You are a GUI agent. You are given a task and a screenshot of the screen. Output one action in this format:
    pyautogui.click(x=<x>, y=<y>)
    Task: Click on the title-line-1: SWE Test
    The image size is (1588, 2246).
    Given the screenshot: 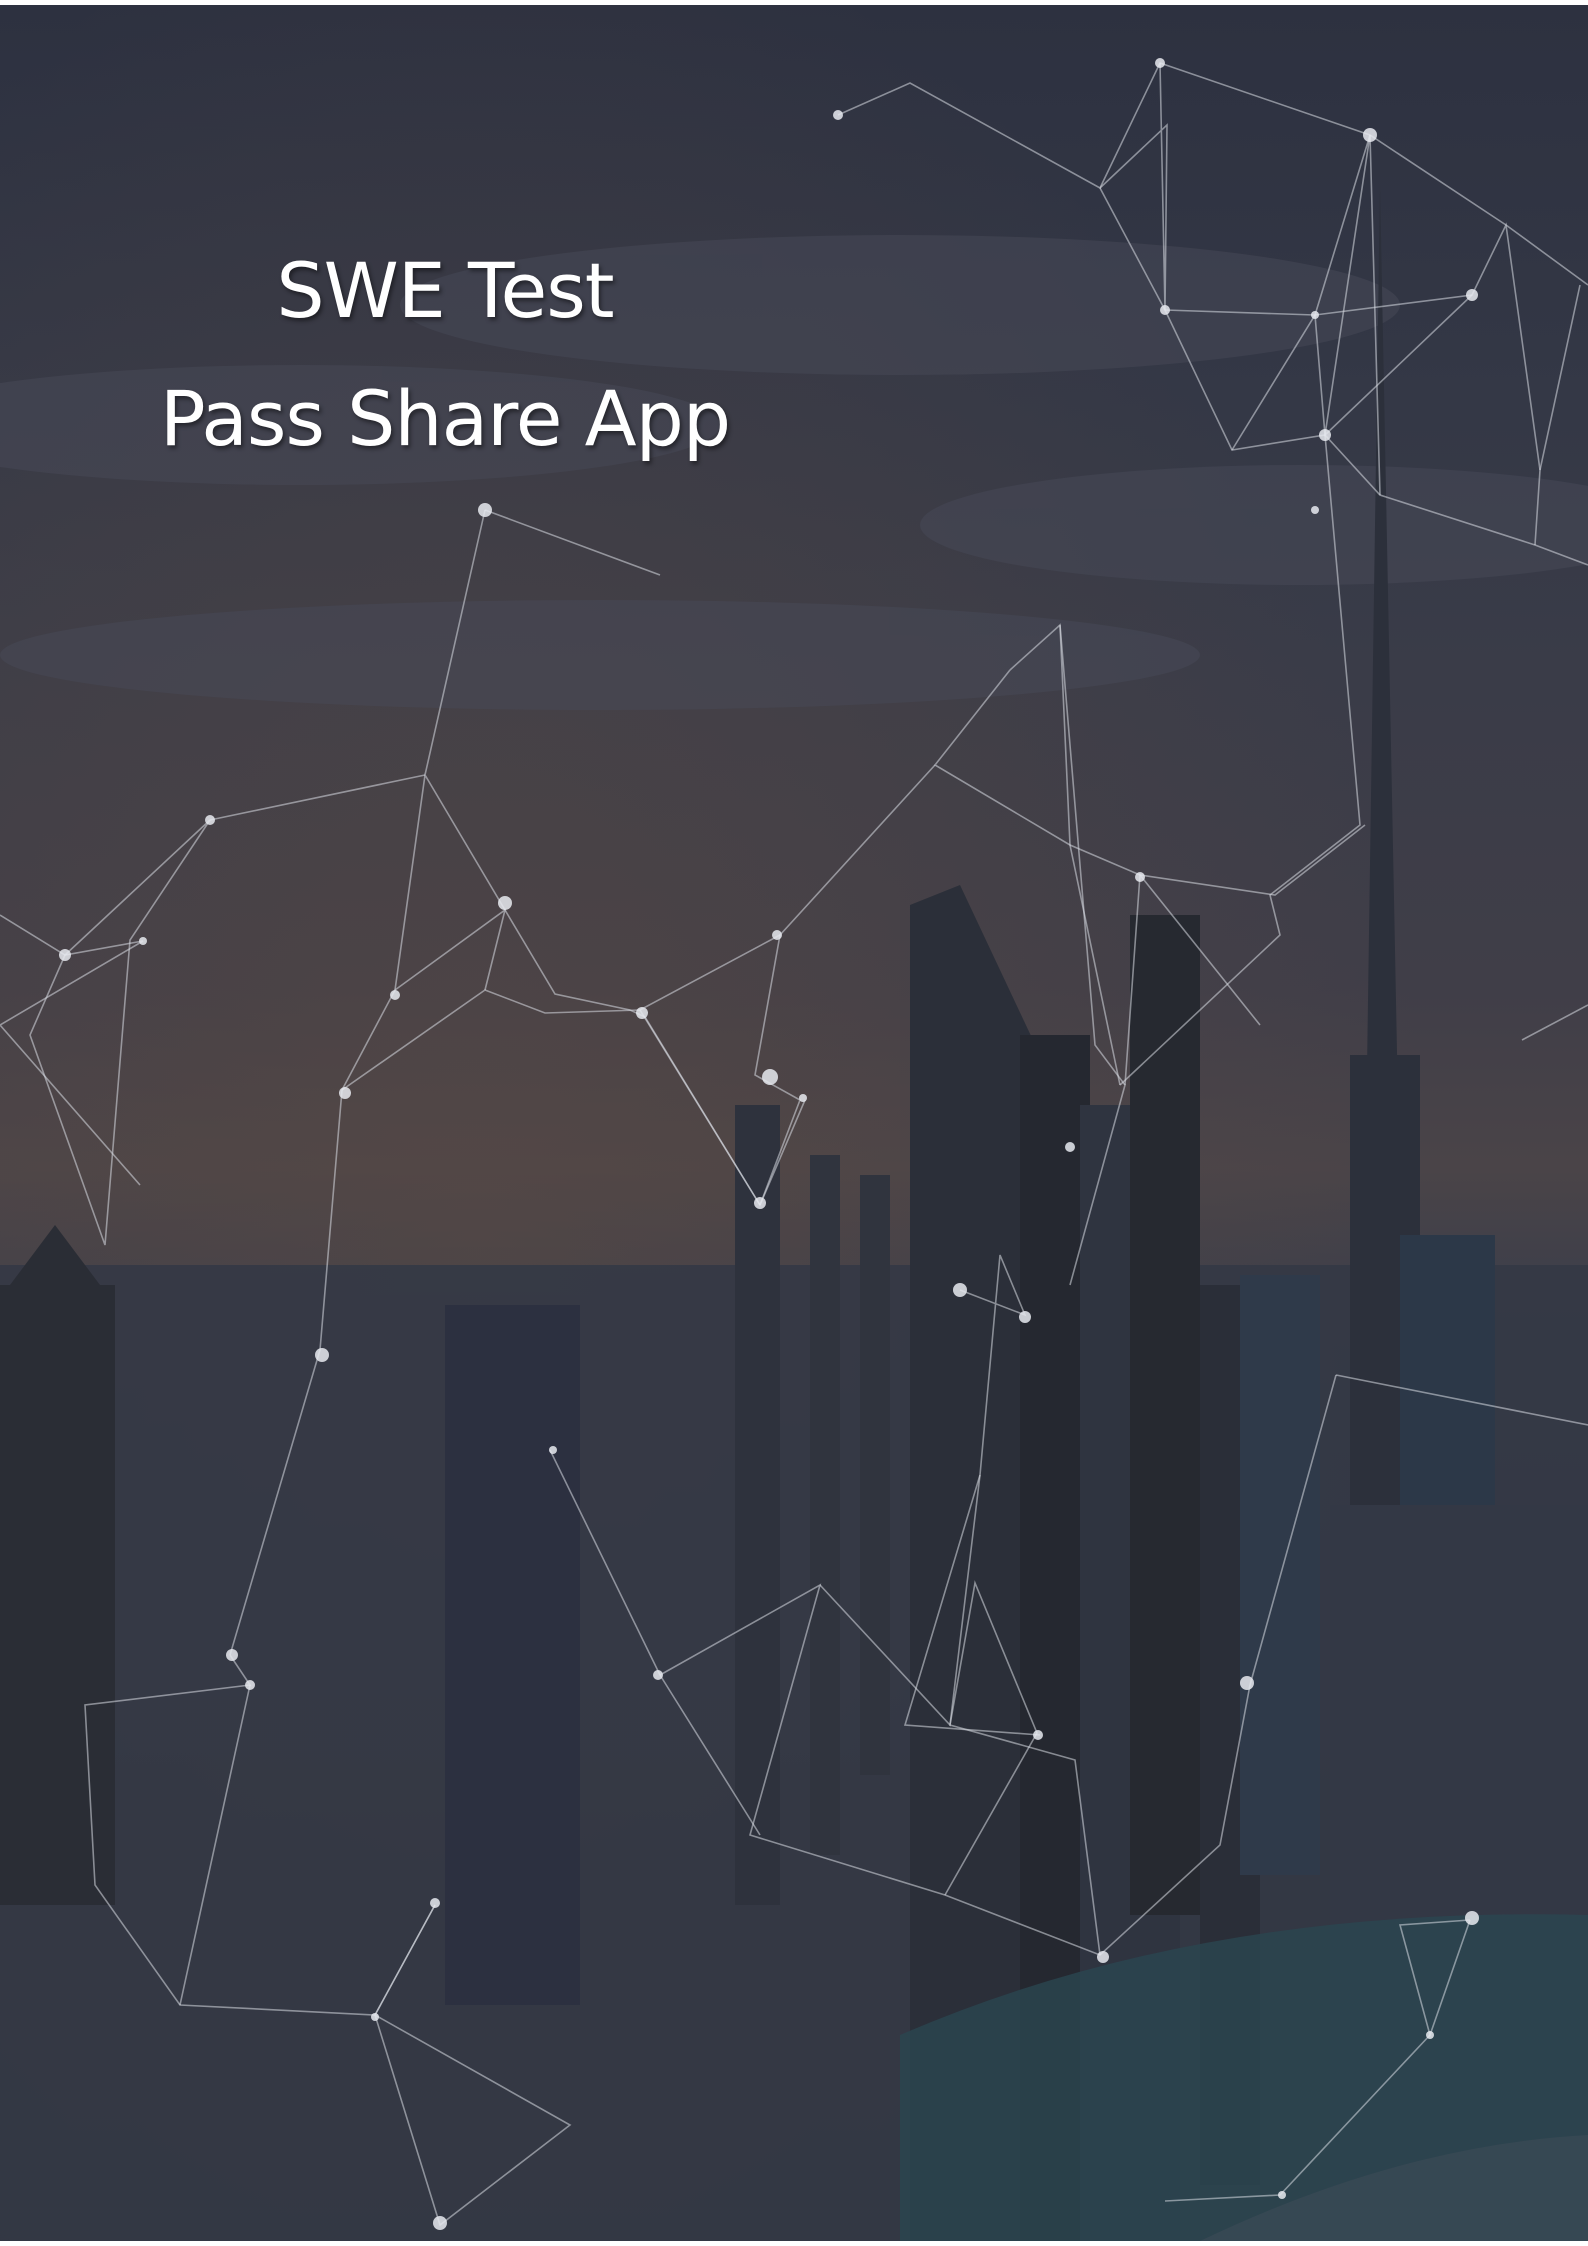 What is the action you would take?
    pyautogui.click(x=445, y=290)
    